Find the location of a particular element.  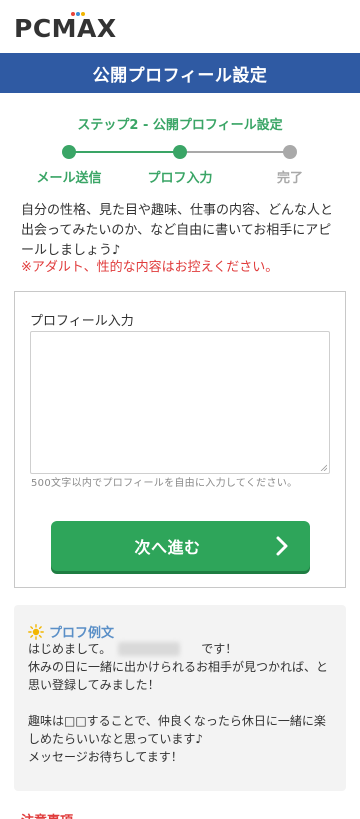

step-dot-complete is located at coordinates (290, 152).